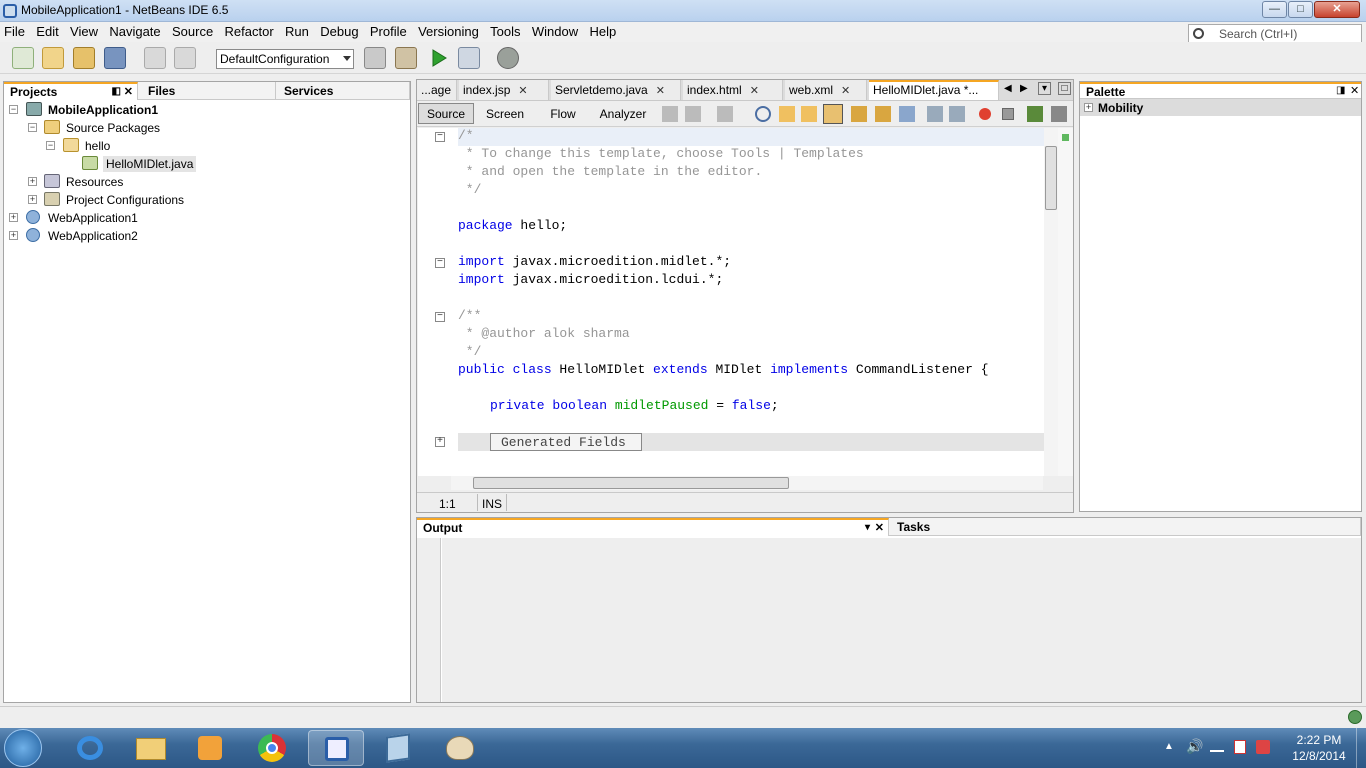  I want to click on configuration-select: DefaultConfiguration, so click(285, 59).